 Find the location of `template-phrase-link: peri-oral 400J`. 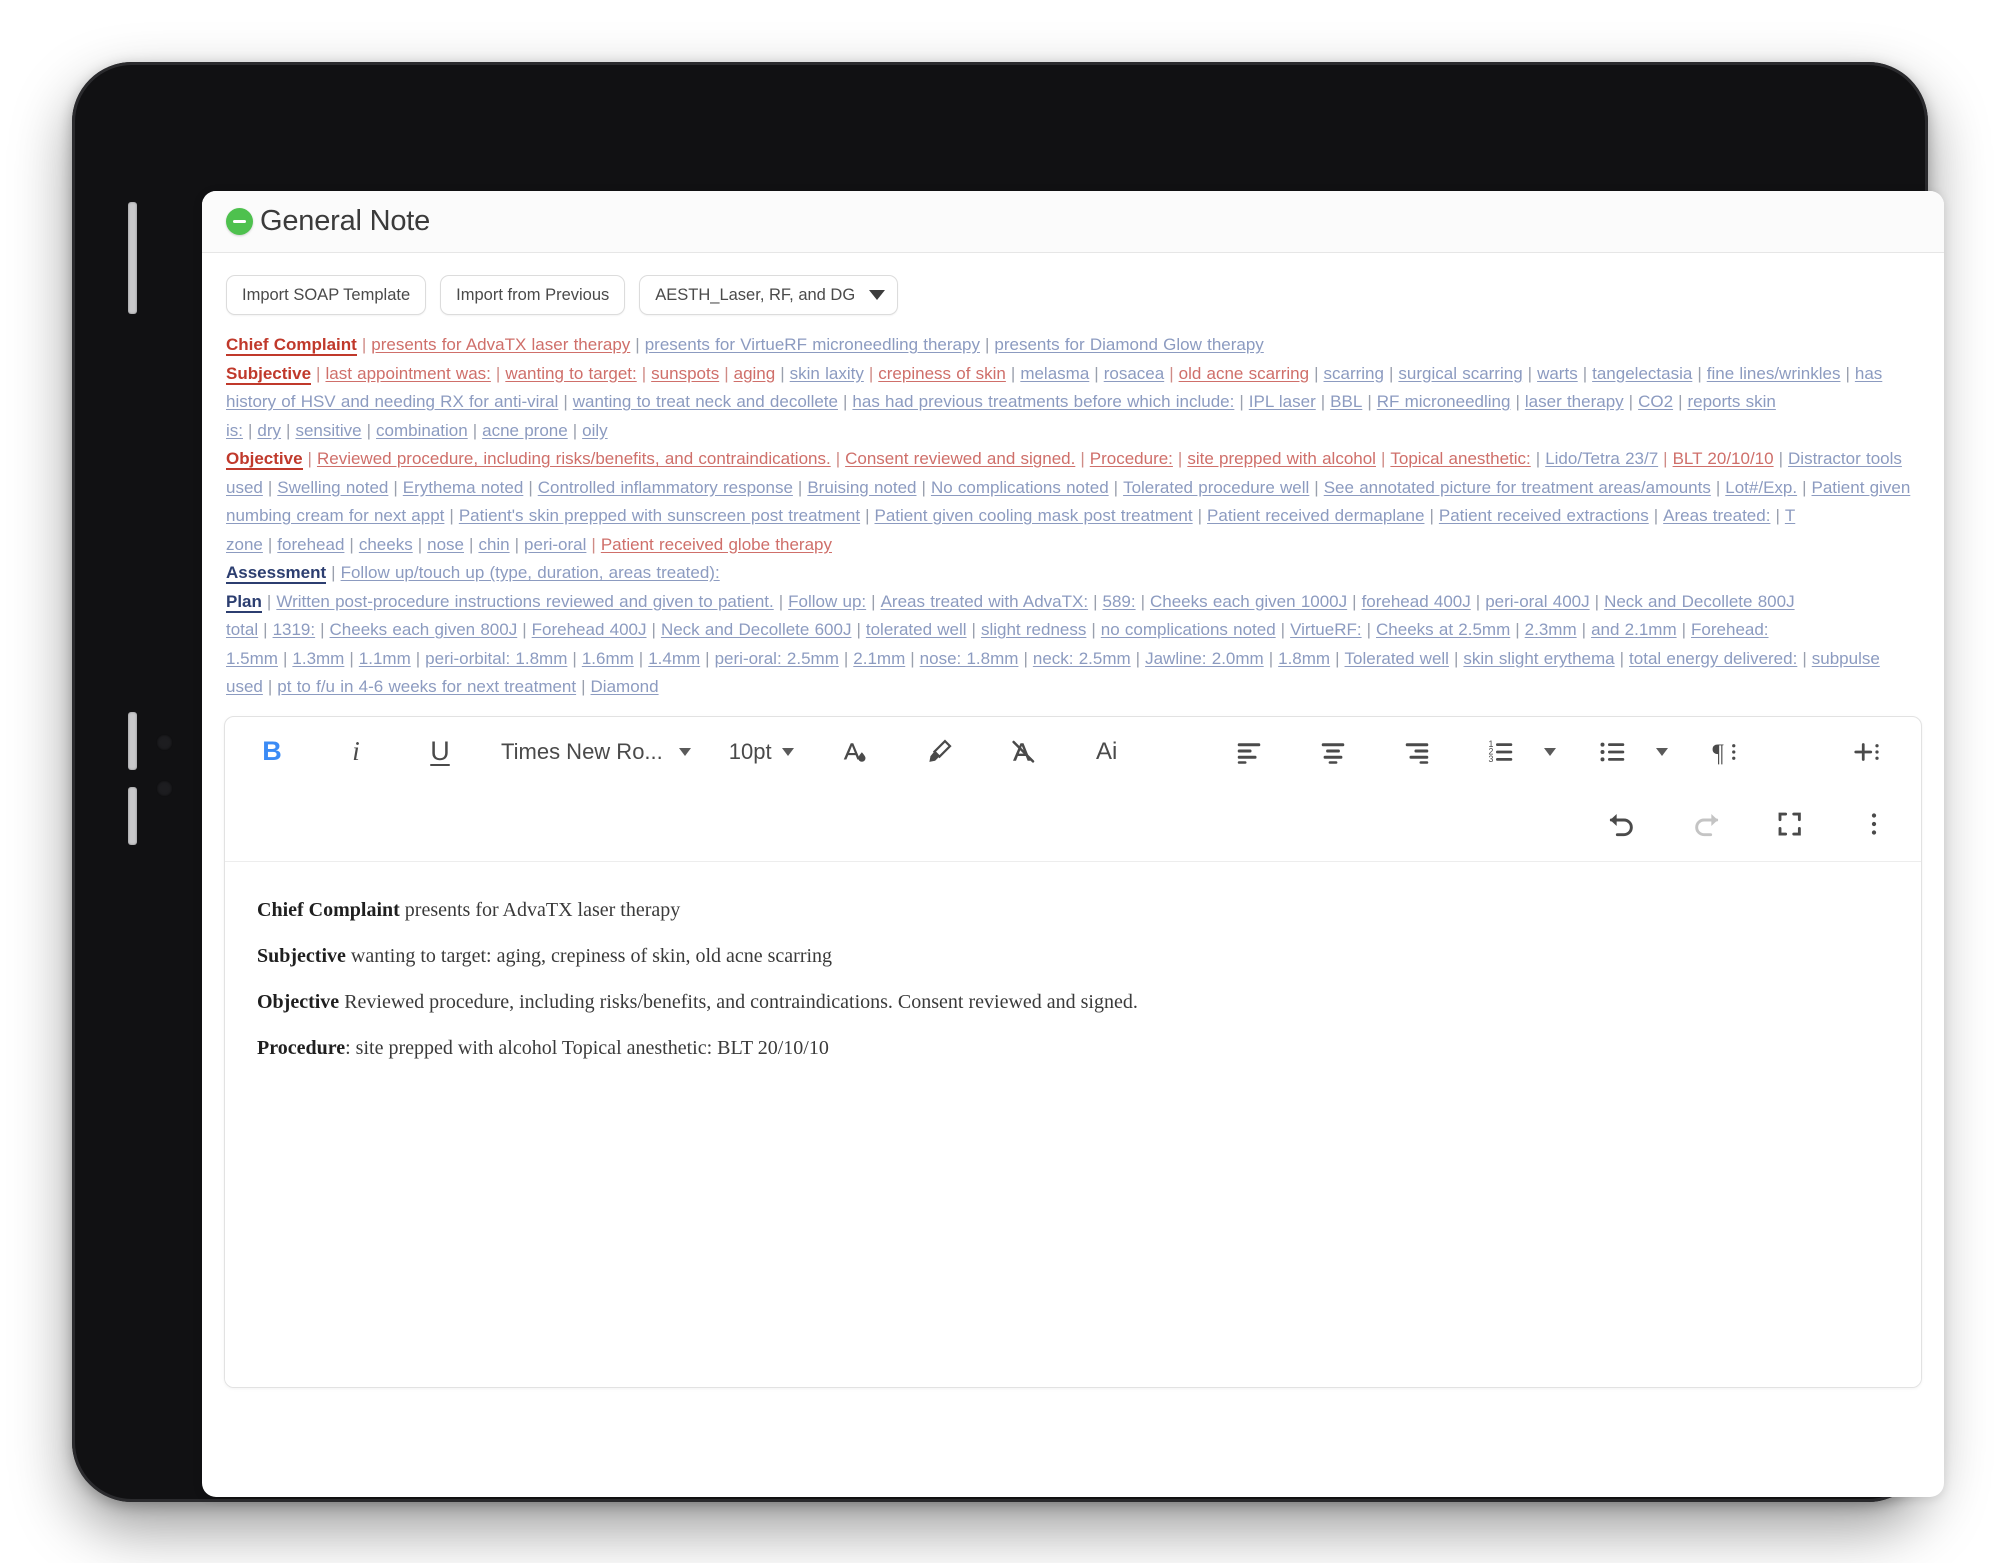

template-phrase-link: peri-oral 400J is located at coordinates (1537, 601).